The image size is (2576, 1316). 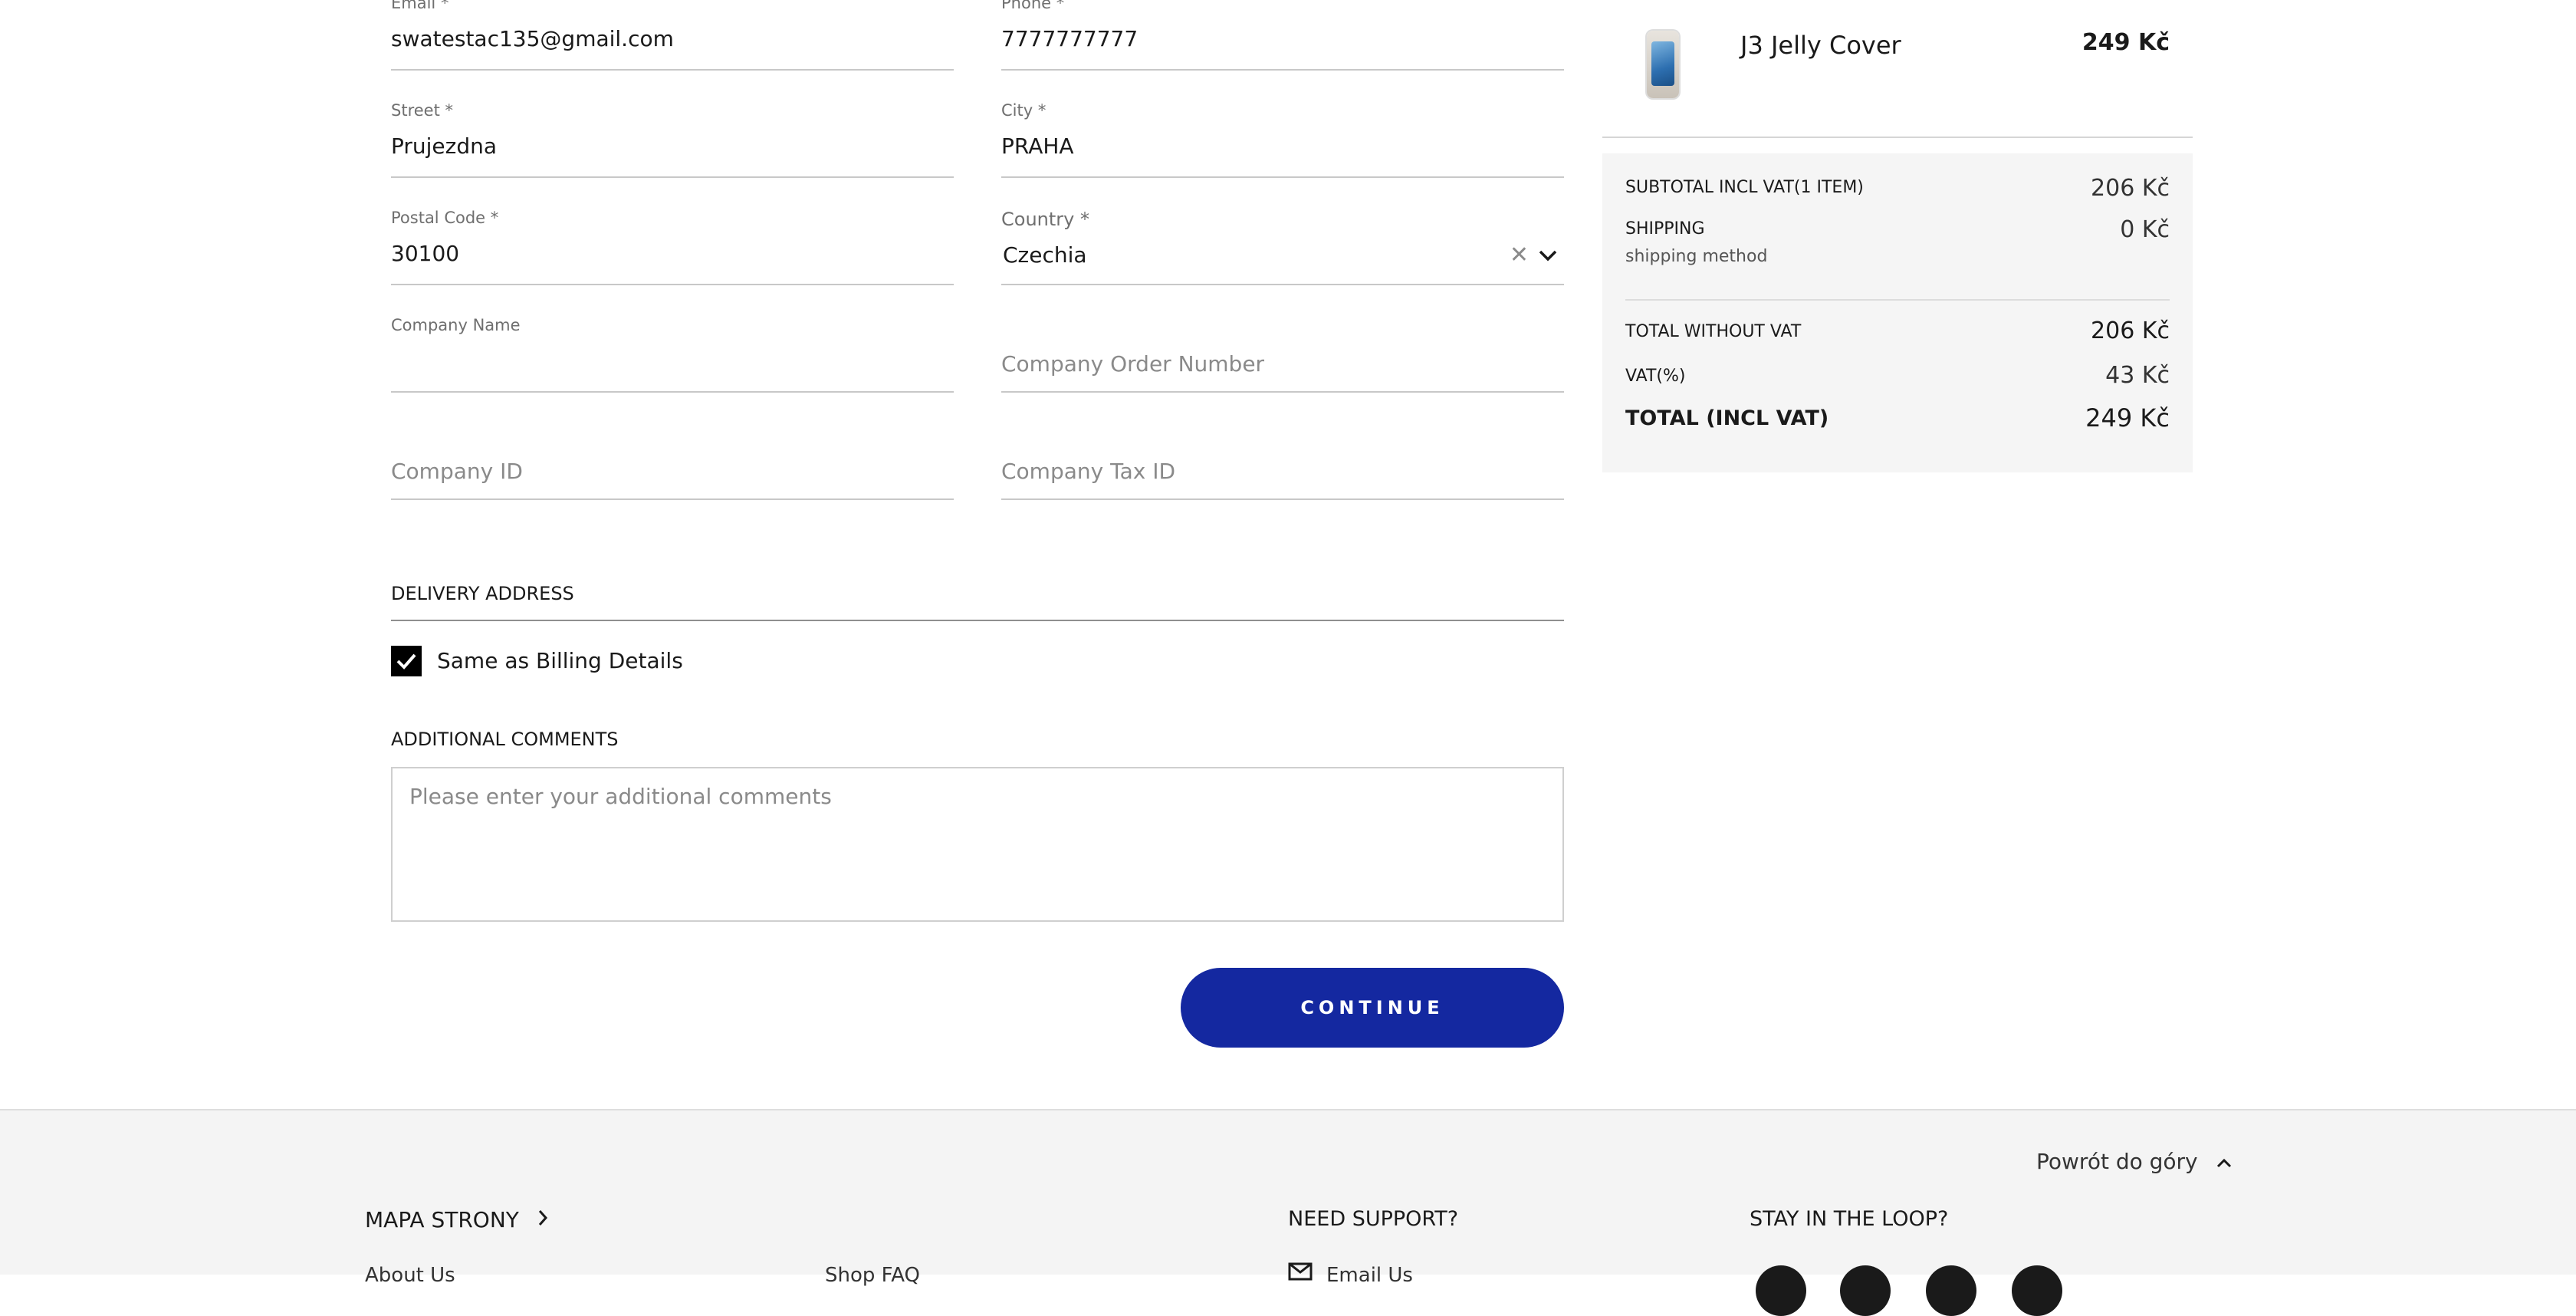 What do you see at coordinates (672, 461) in the screenshot?
I see `company-id-field: Company ID` at bounding box center [672, 461].